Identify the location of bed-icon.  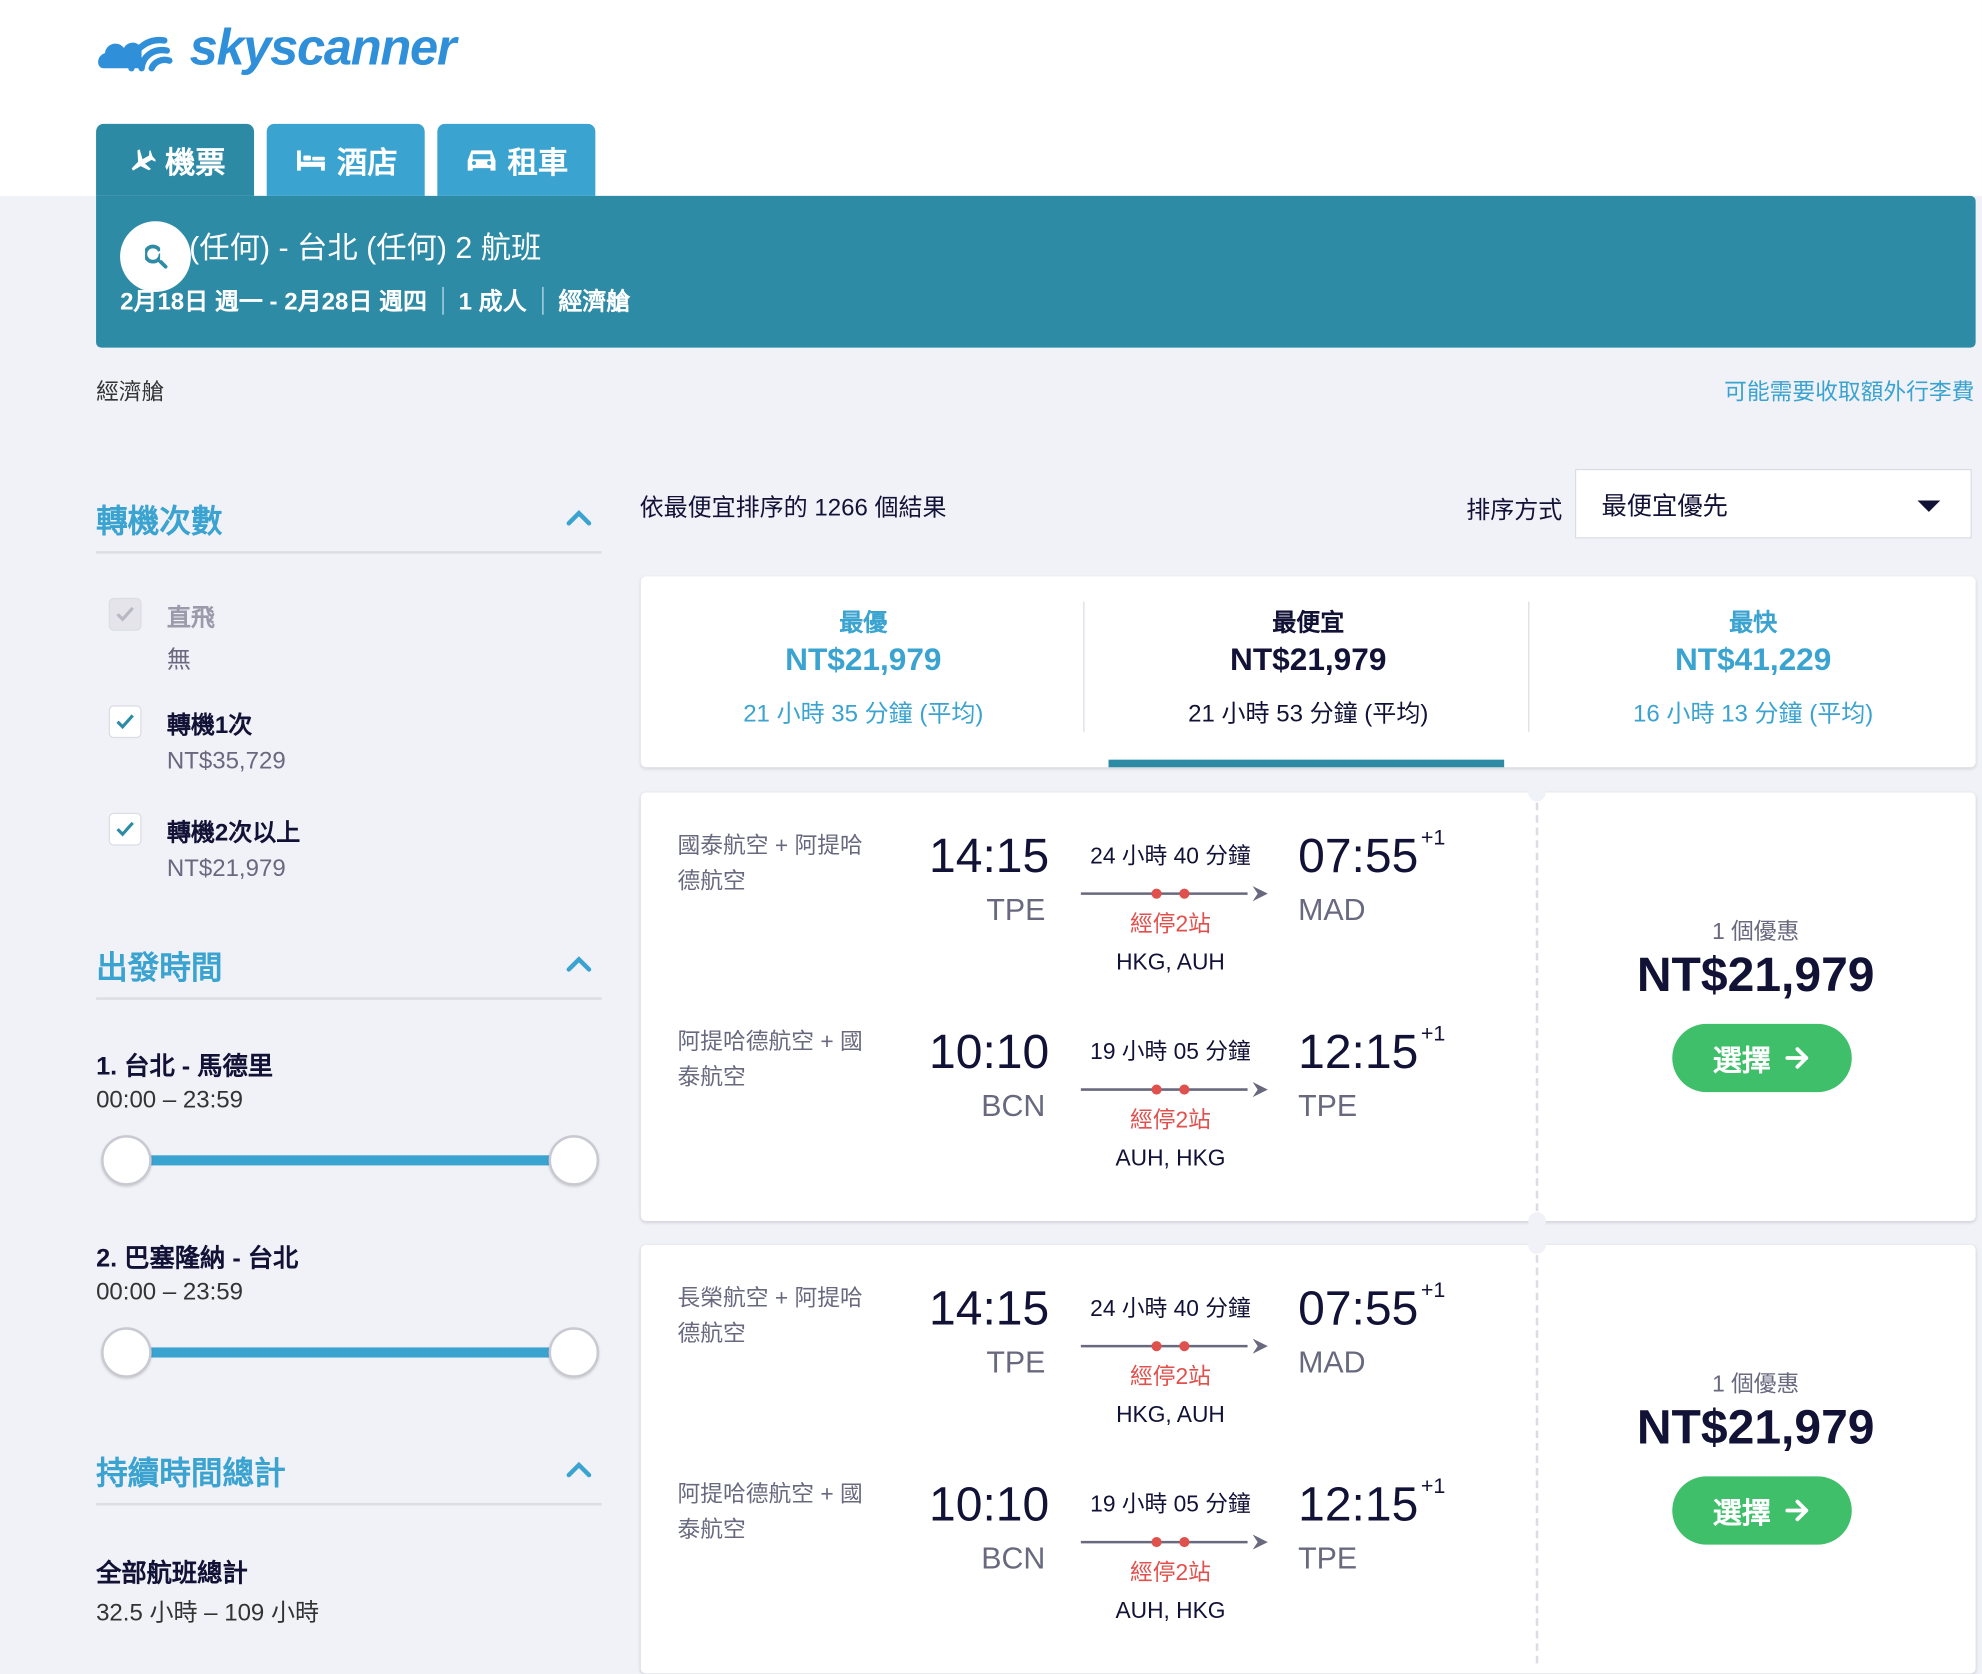
(310, 160).